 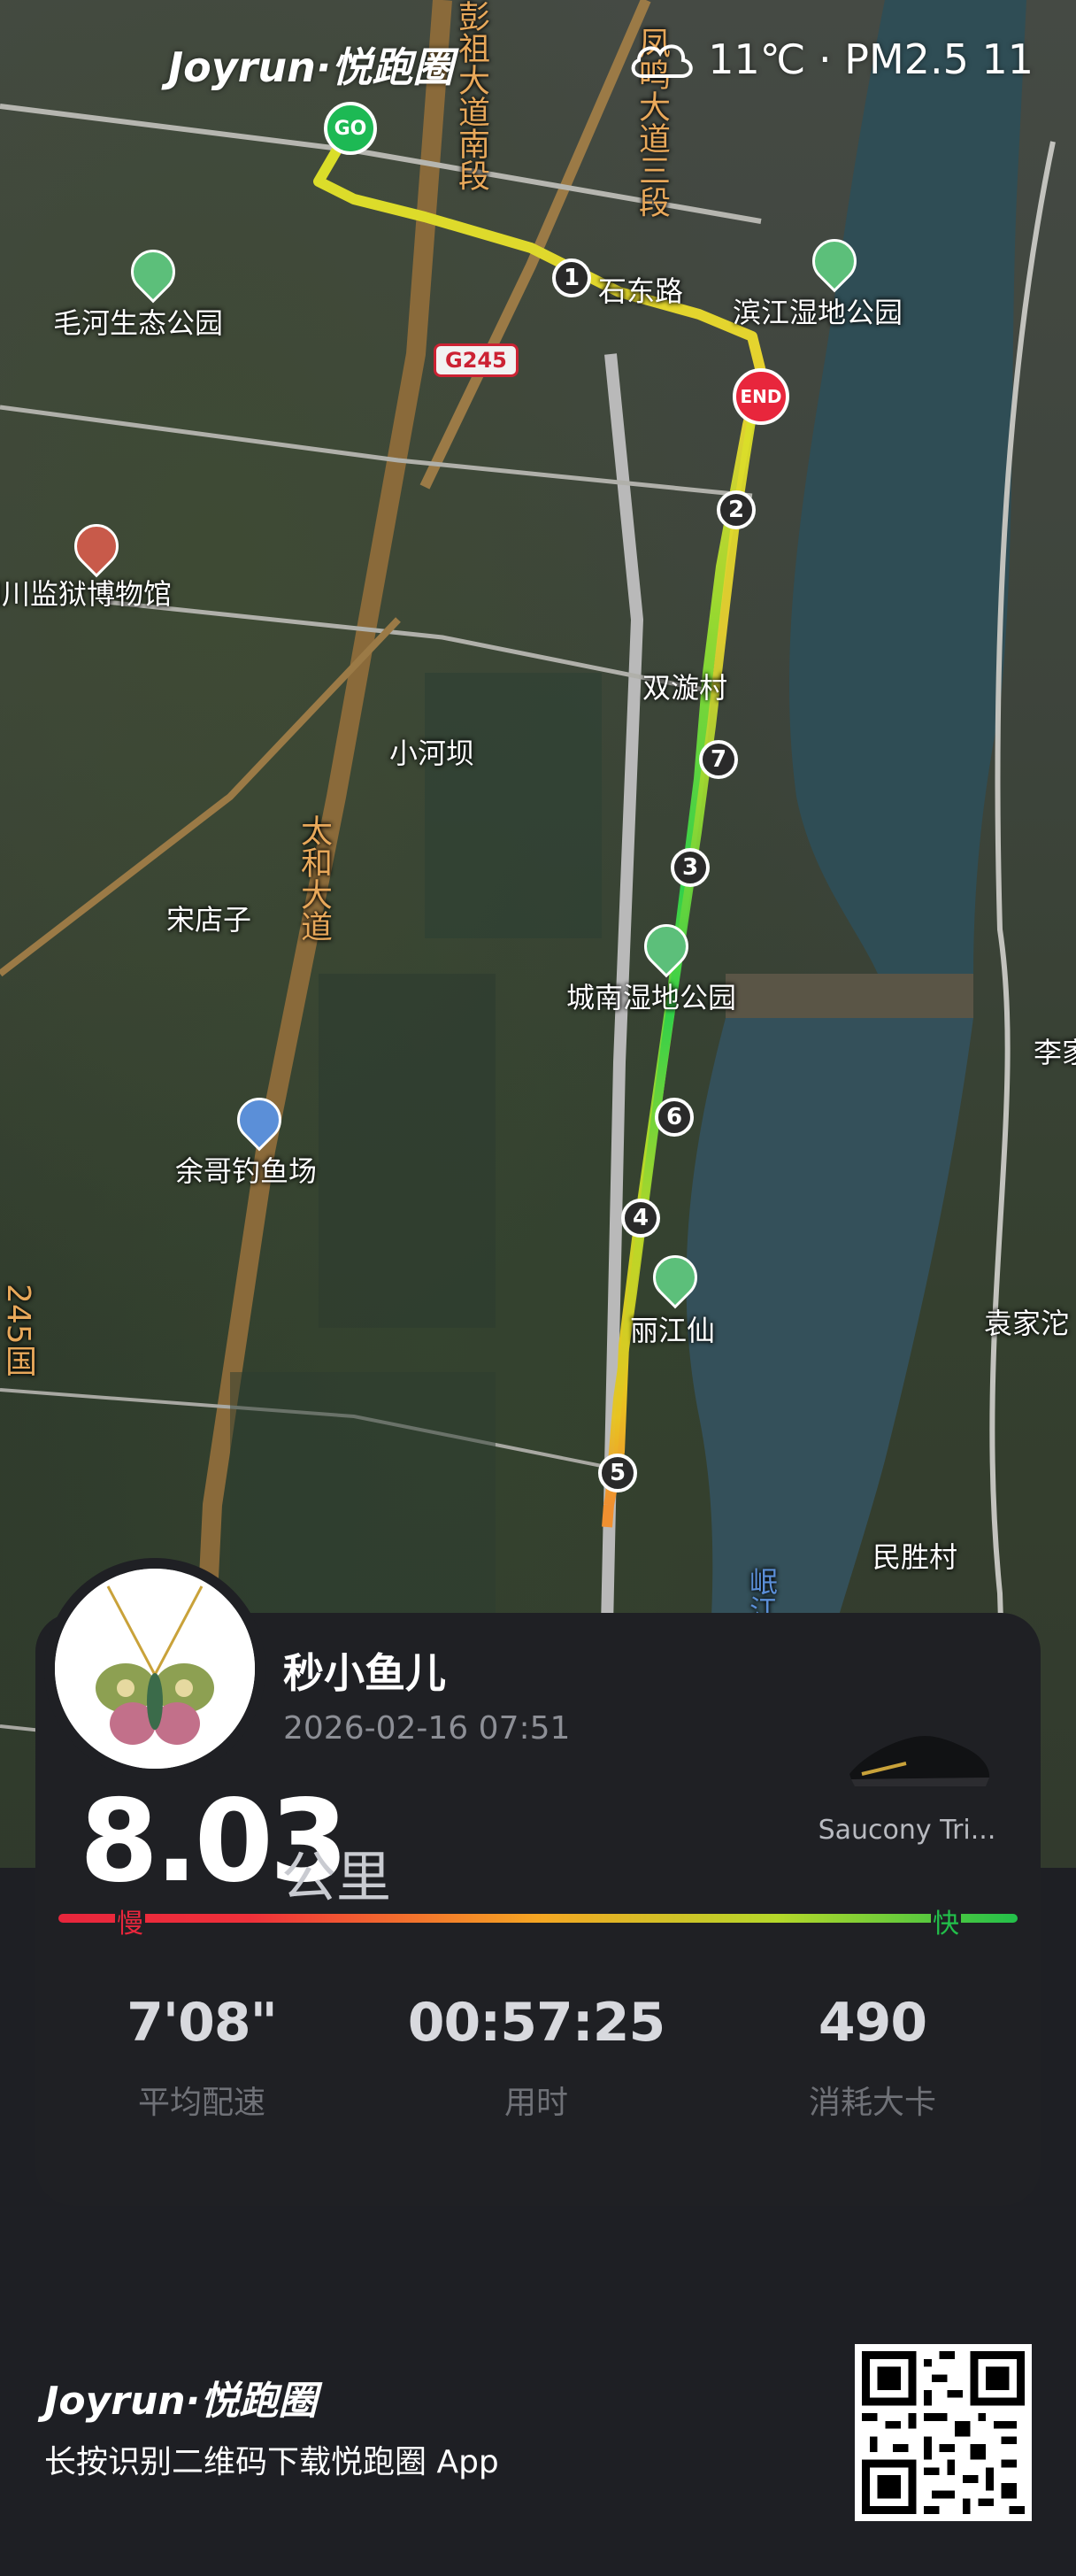 I want to click on km-marker-2: 2, so click(x=737, y=509).